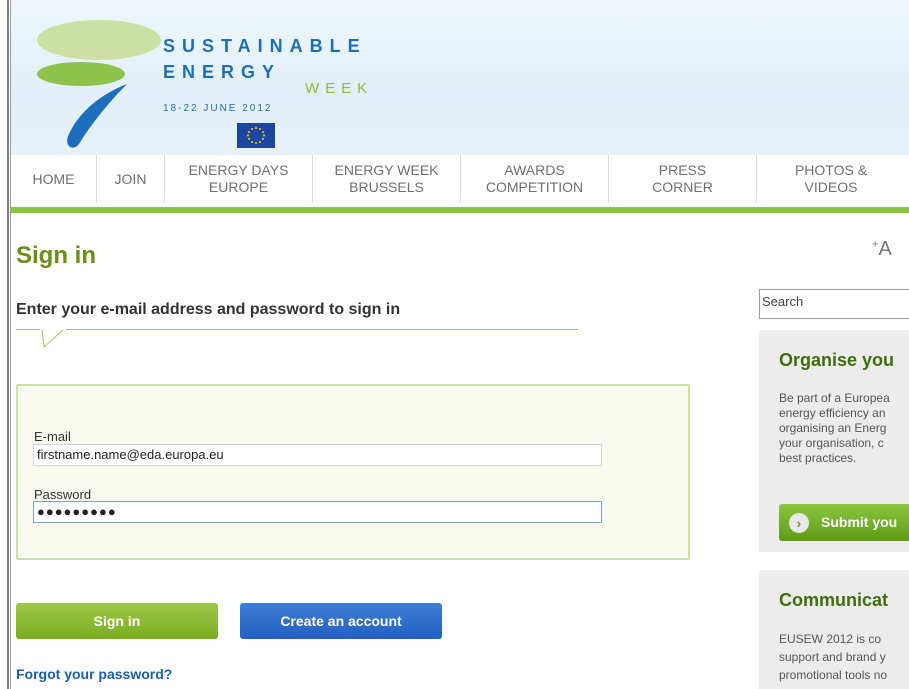 This screenshot has width=909, height=689. What do you see at coordinates (104, 82) in the screenshot?
I see `sustainable-energy-week-logo` at bounding box center [104, 82].